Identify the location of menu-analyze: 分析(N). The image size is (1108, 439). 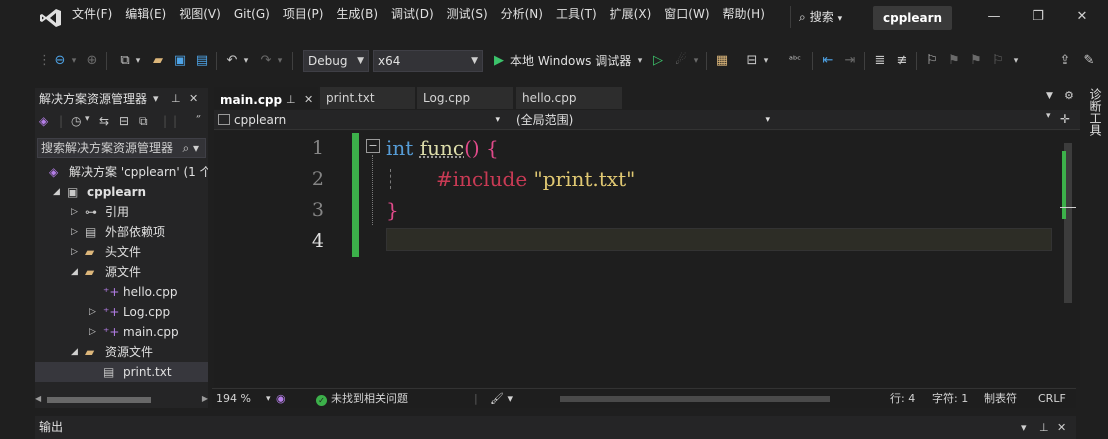
(526, 14).